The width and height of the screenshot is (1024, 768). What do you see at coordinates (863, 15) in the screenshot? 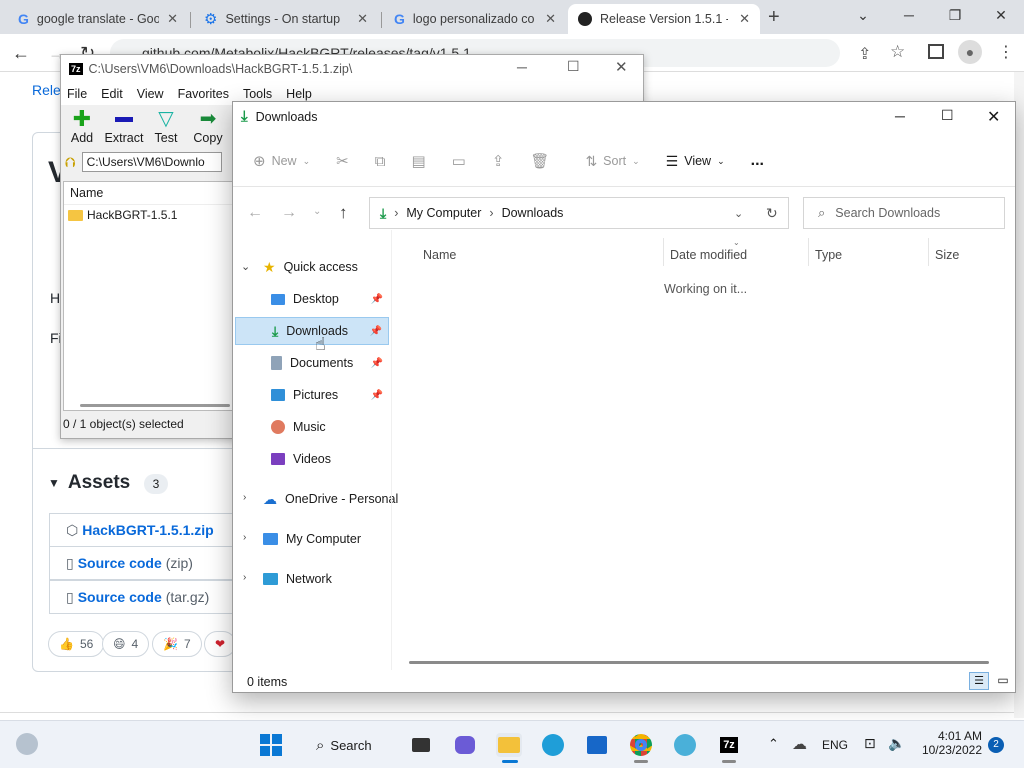
I see `tab-search-icon: ⌄` at bounding box center [863, 15].